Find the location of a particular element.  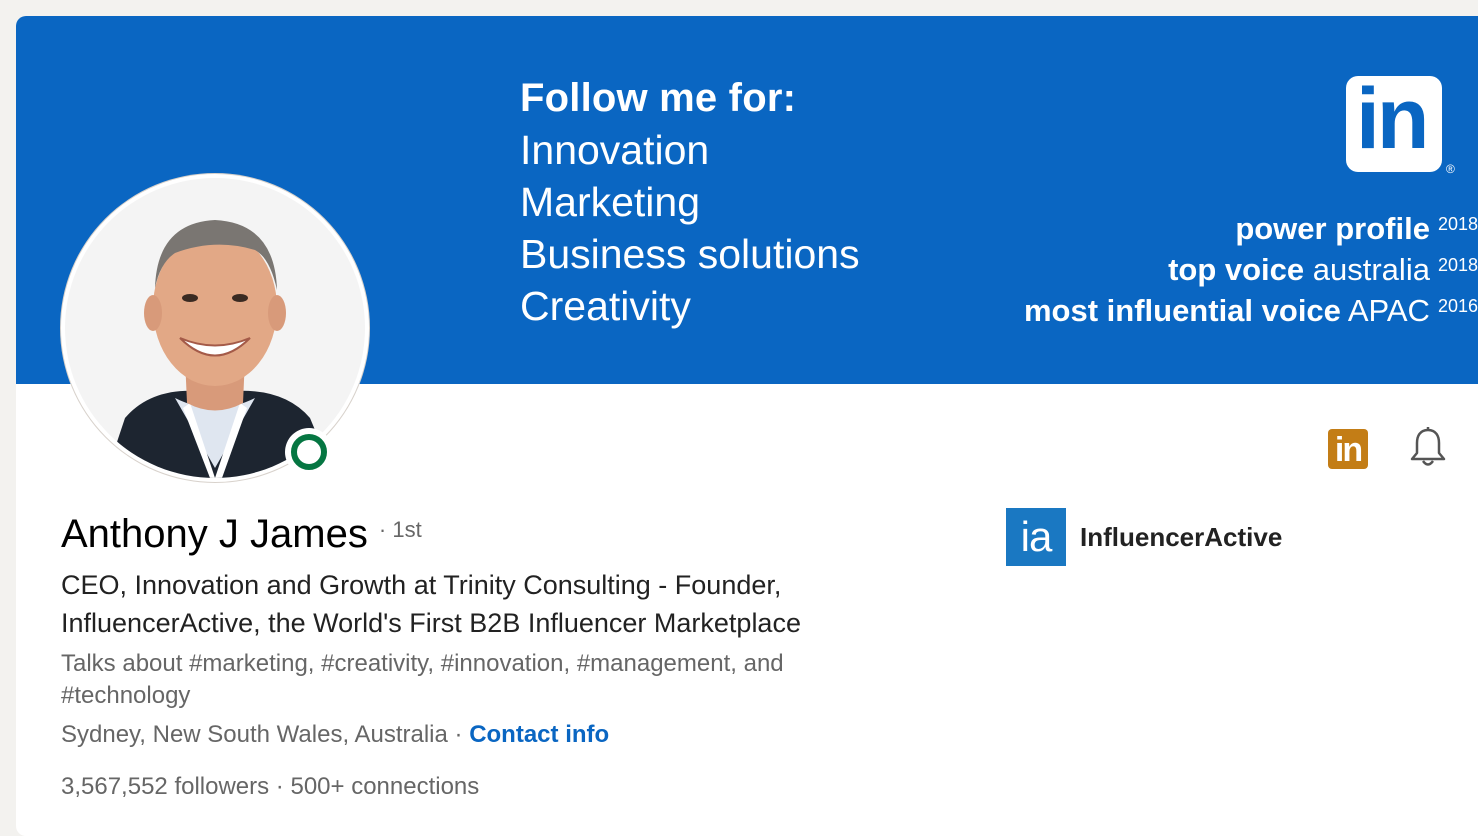

name-row: Anthony J James · 1st is located at coordinates (241, 534).